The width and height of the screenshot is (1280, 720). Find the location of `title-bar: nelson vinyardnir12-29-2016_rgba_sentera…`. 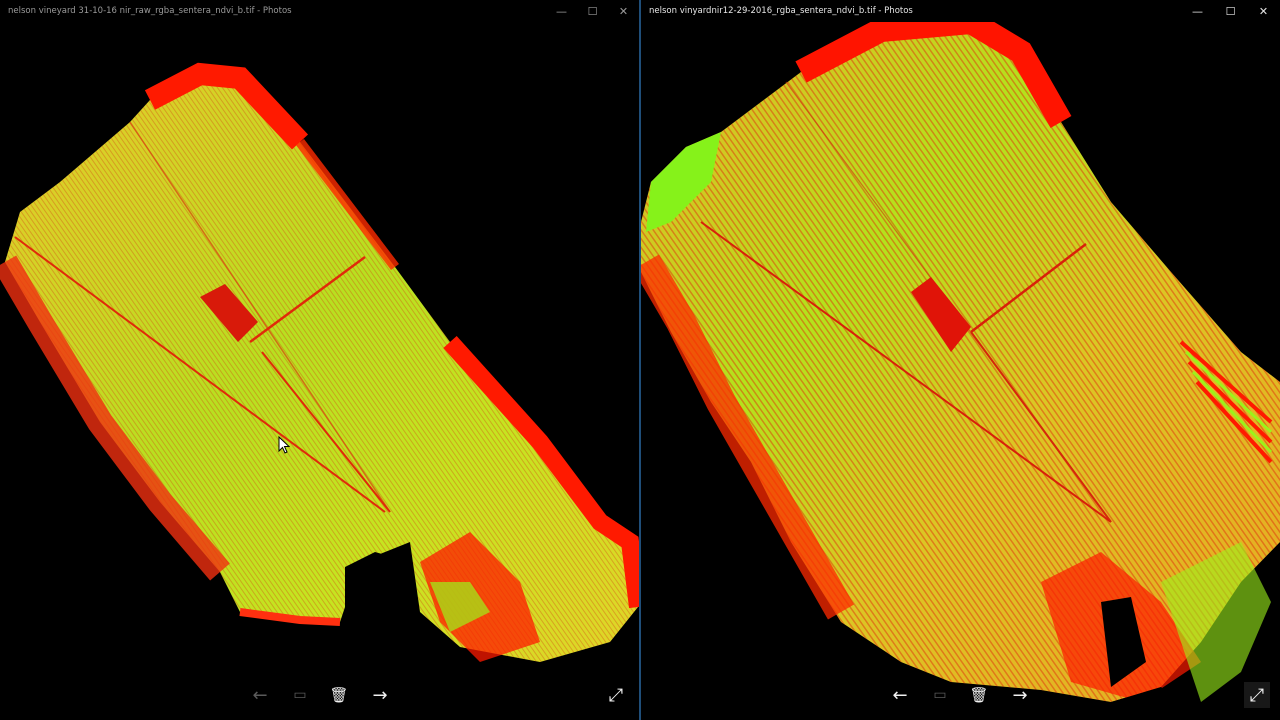

title-bar: nelson vinyardnir12-29-2016_rgba_sentera… is located at coordinates (960, 11).